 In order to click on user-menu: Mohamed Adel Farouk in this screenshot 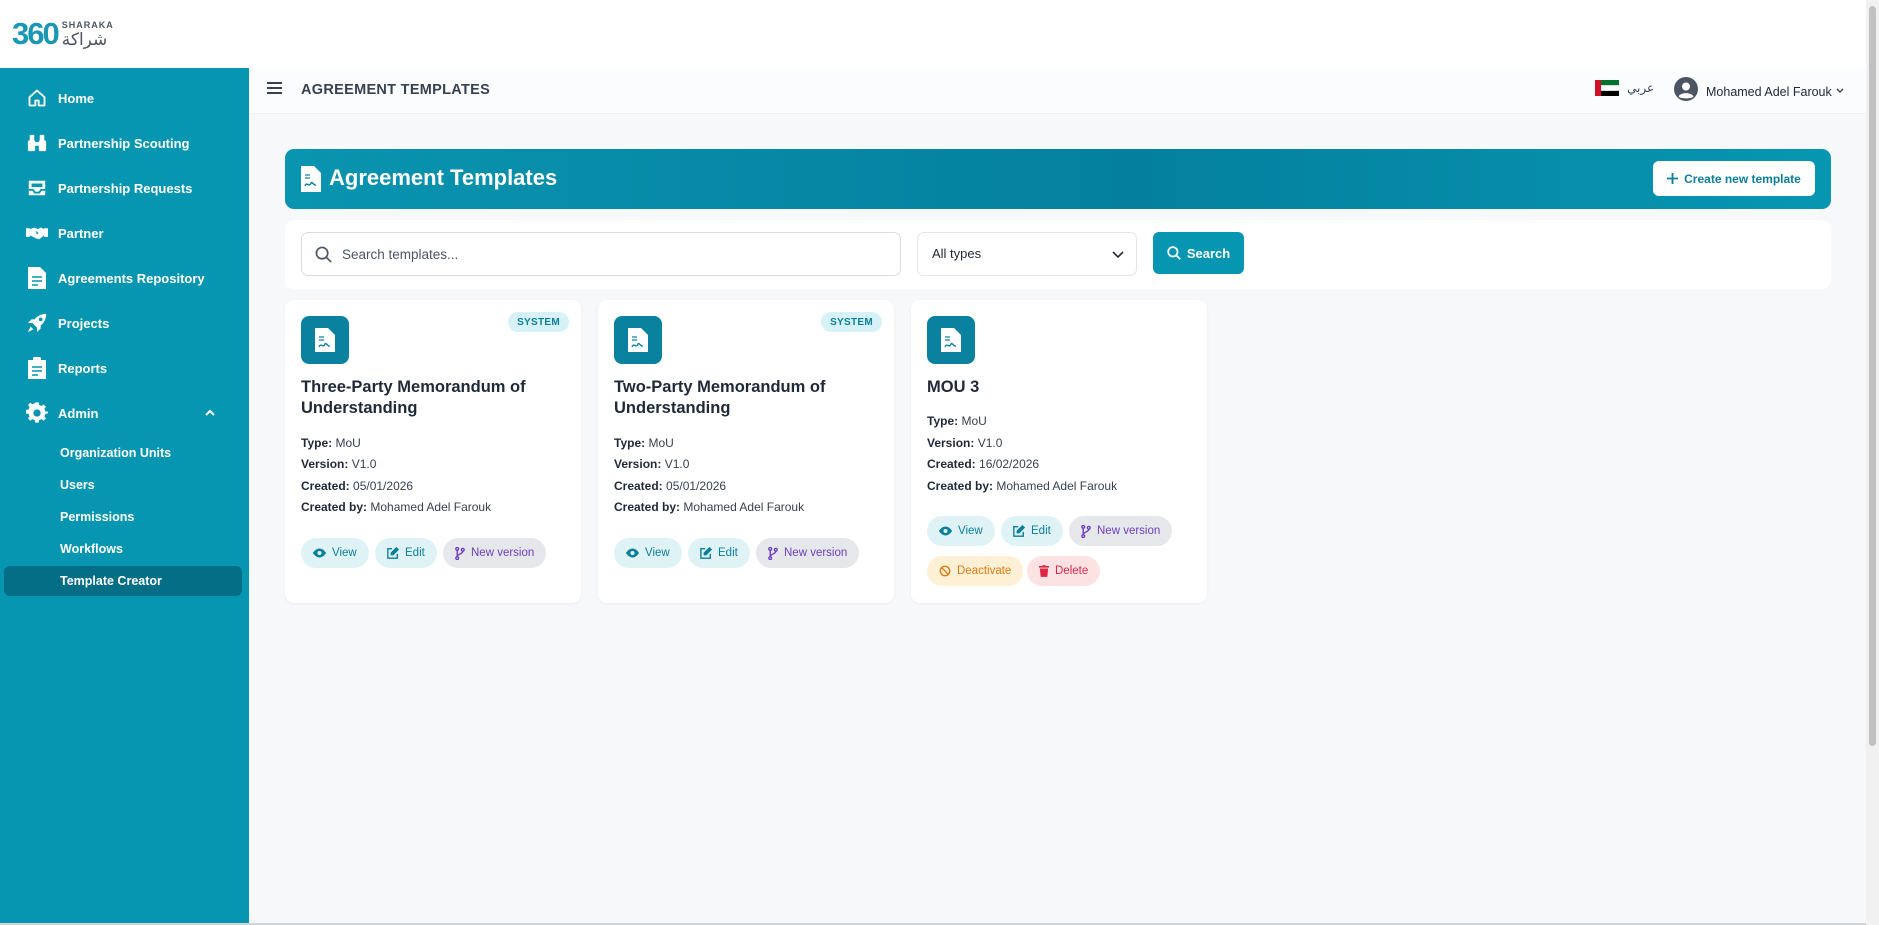, I will do `click(1759, 91)`.